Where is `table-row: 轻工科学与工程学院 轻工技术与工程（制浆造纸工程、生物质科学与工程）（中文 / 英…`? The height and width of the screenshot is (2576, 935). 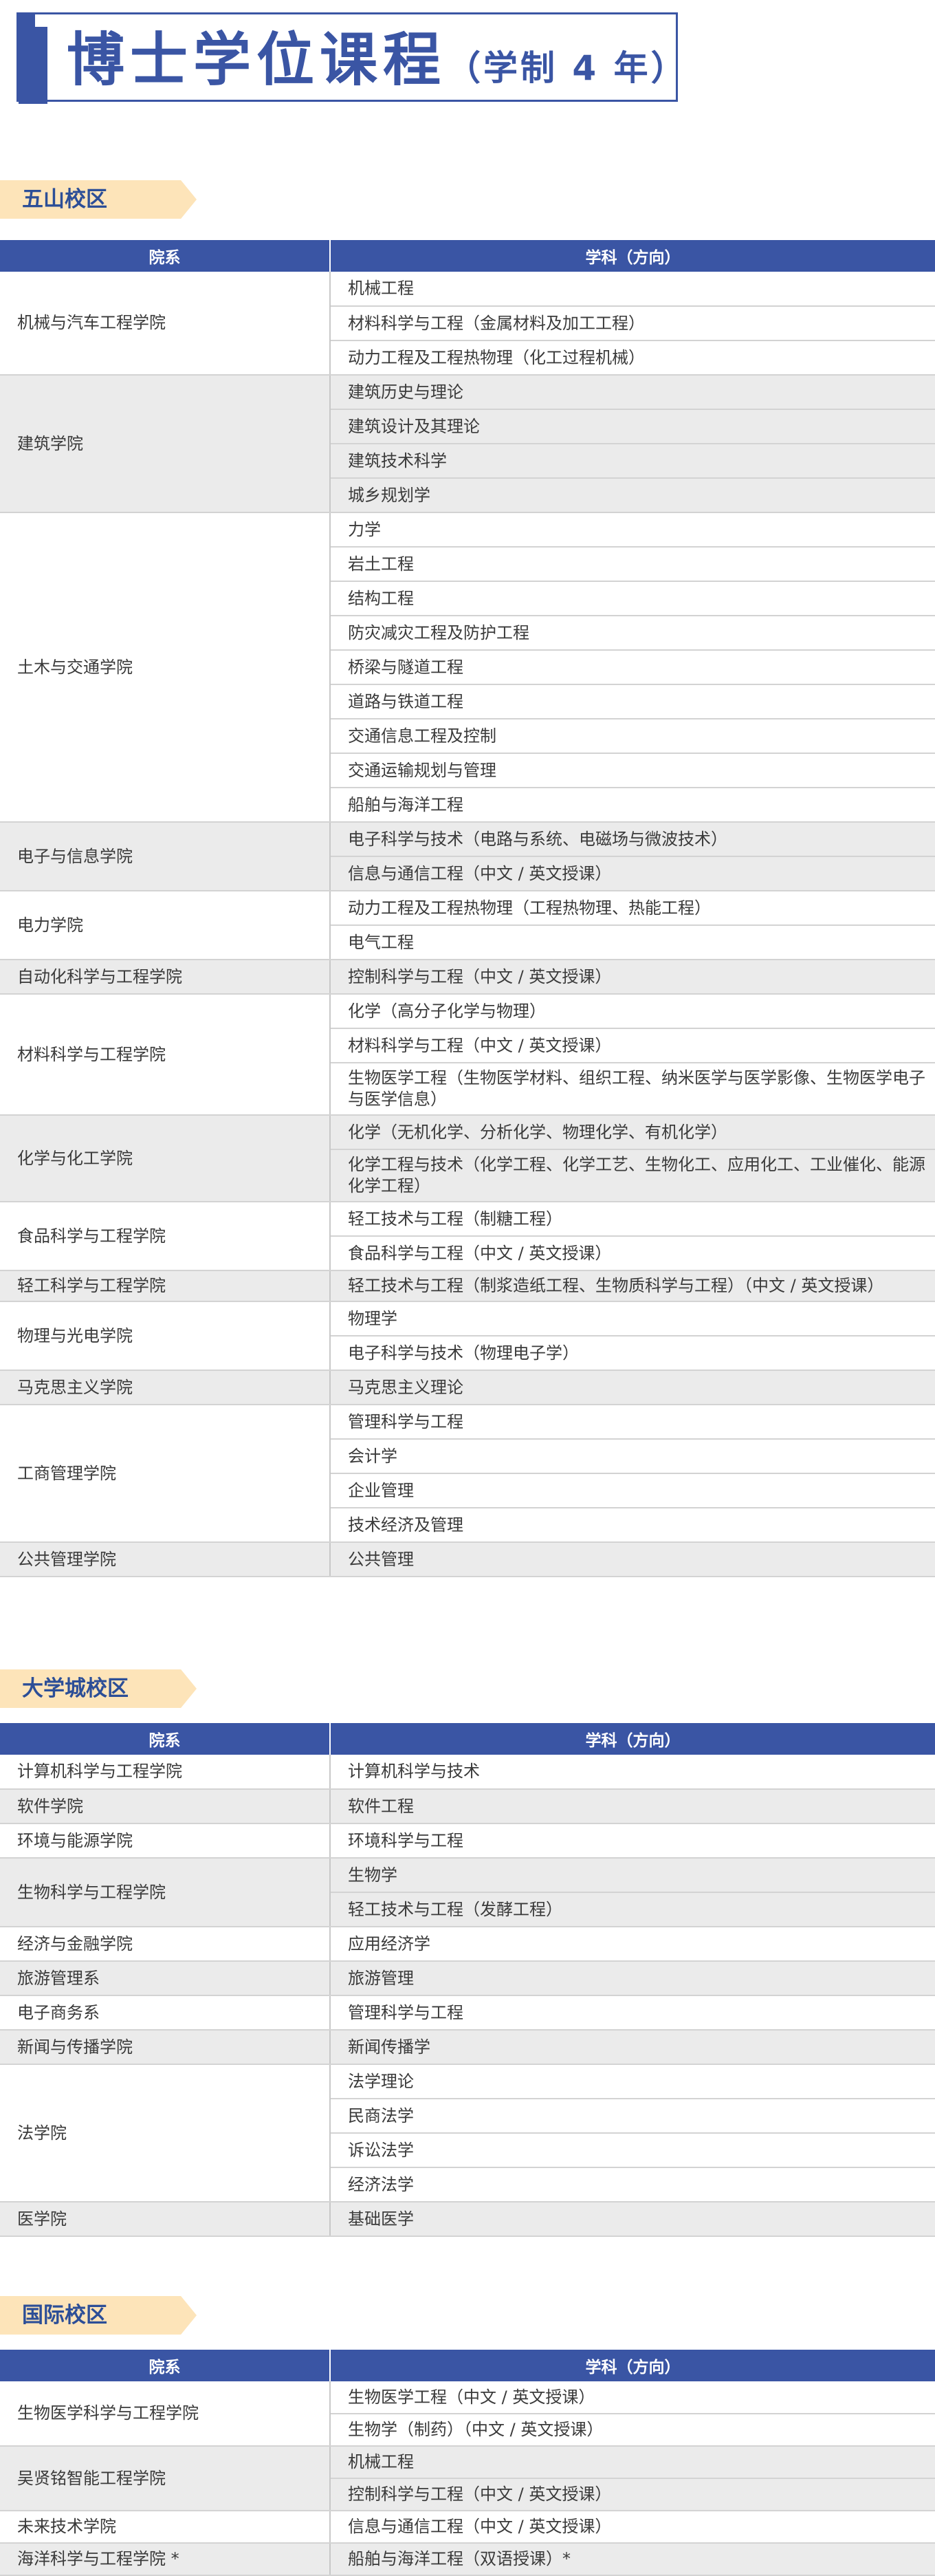 table-row: 轻工科学与工程学院 轻工技术与工程（制浆造纸工程、生物质科学与工程）（中文 / 英… is located at coordinates (467, 1286).